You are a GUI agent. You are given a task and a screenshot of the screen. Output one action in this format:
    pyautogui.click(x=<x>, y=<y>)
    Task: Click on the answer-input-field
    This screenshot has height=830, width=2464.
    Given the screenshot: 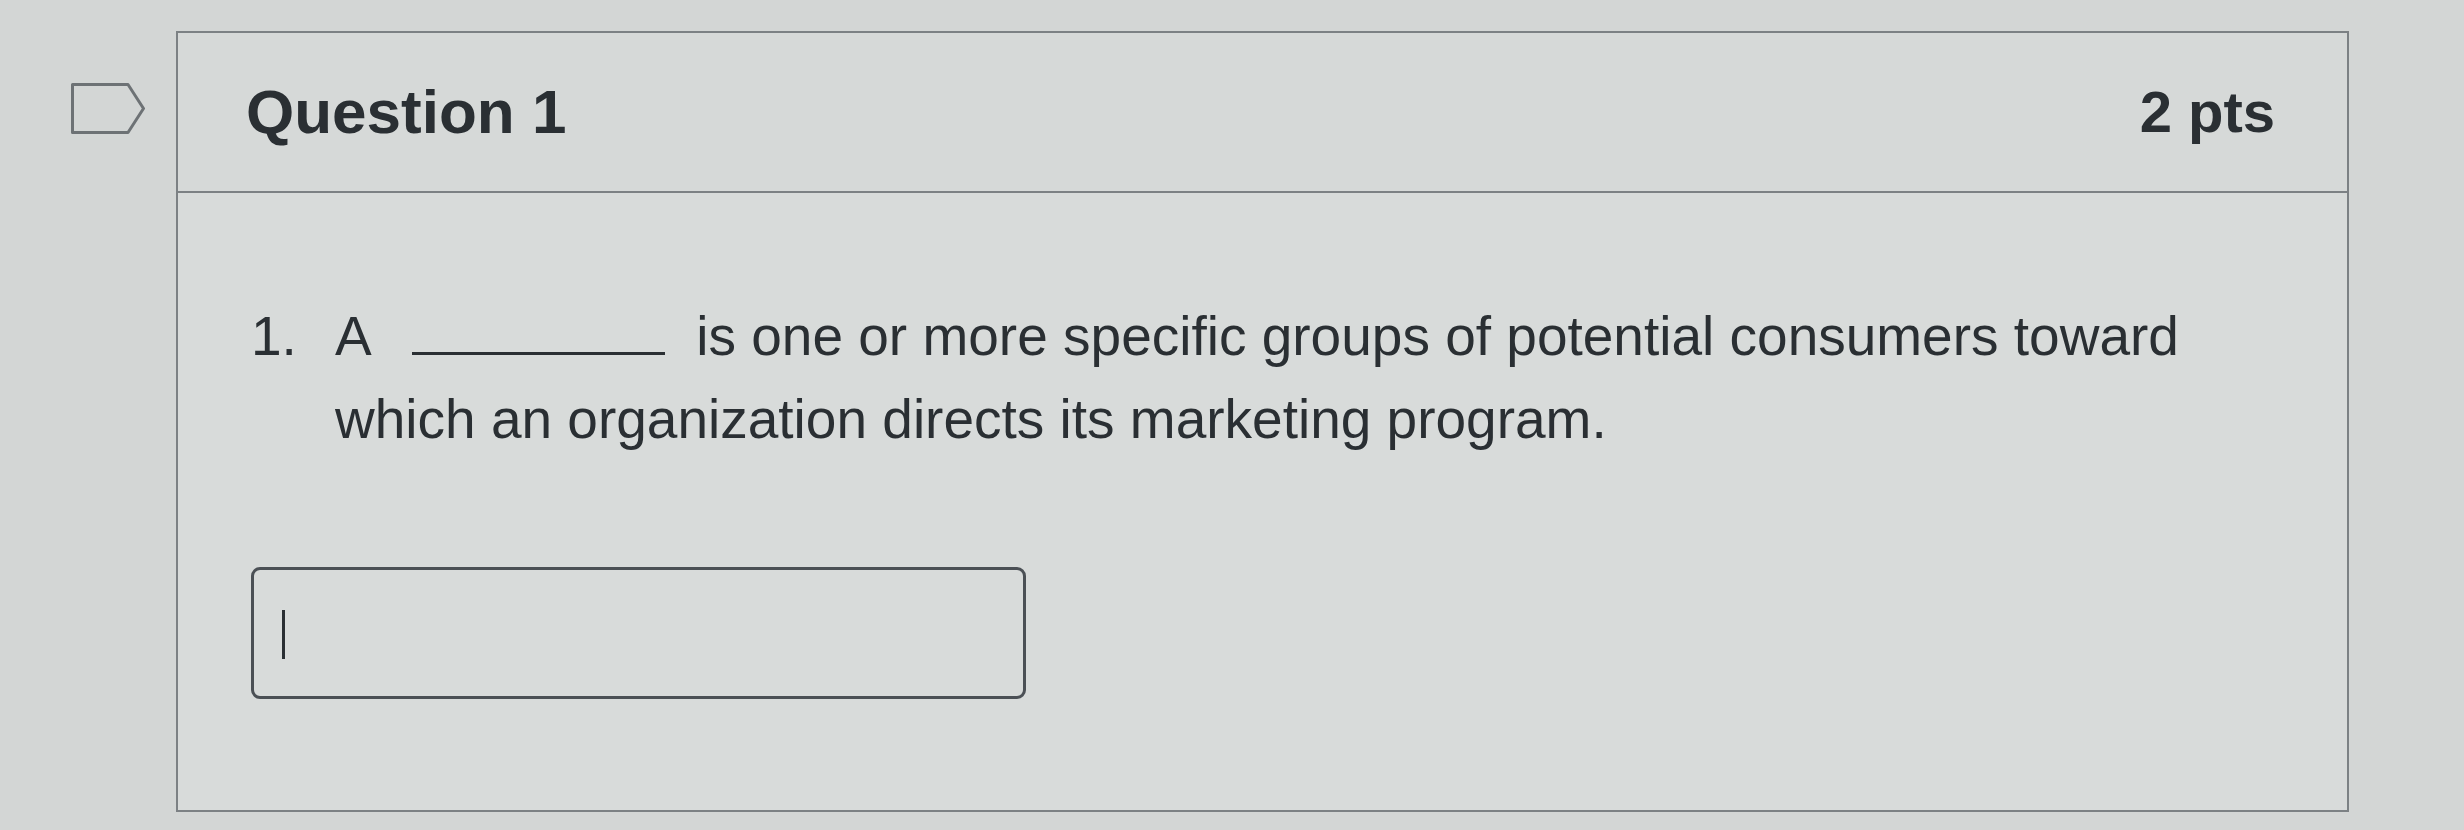 What is the action you would take?
    pyautogui.click(x=638, y=633)
    